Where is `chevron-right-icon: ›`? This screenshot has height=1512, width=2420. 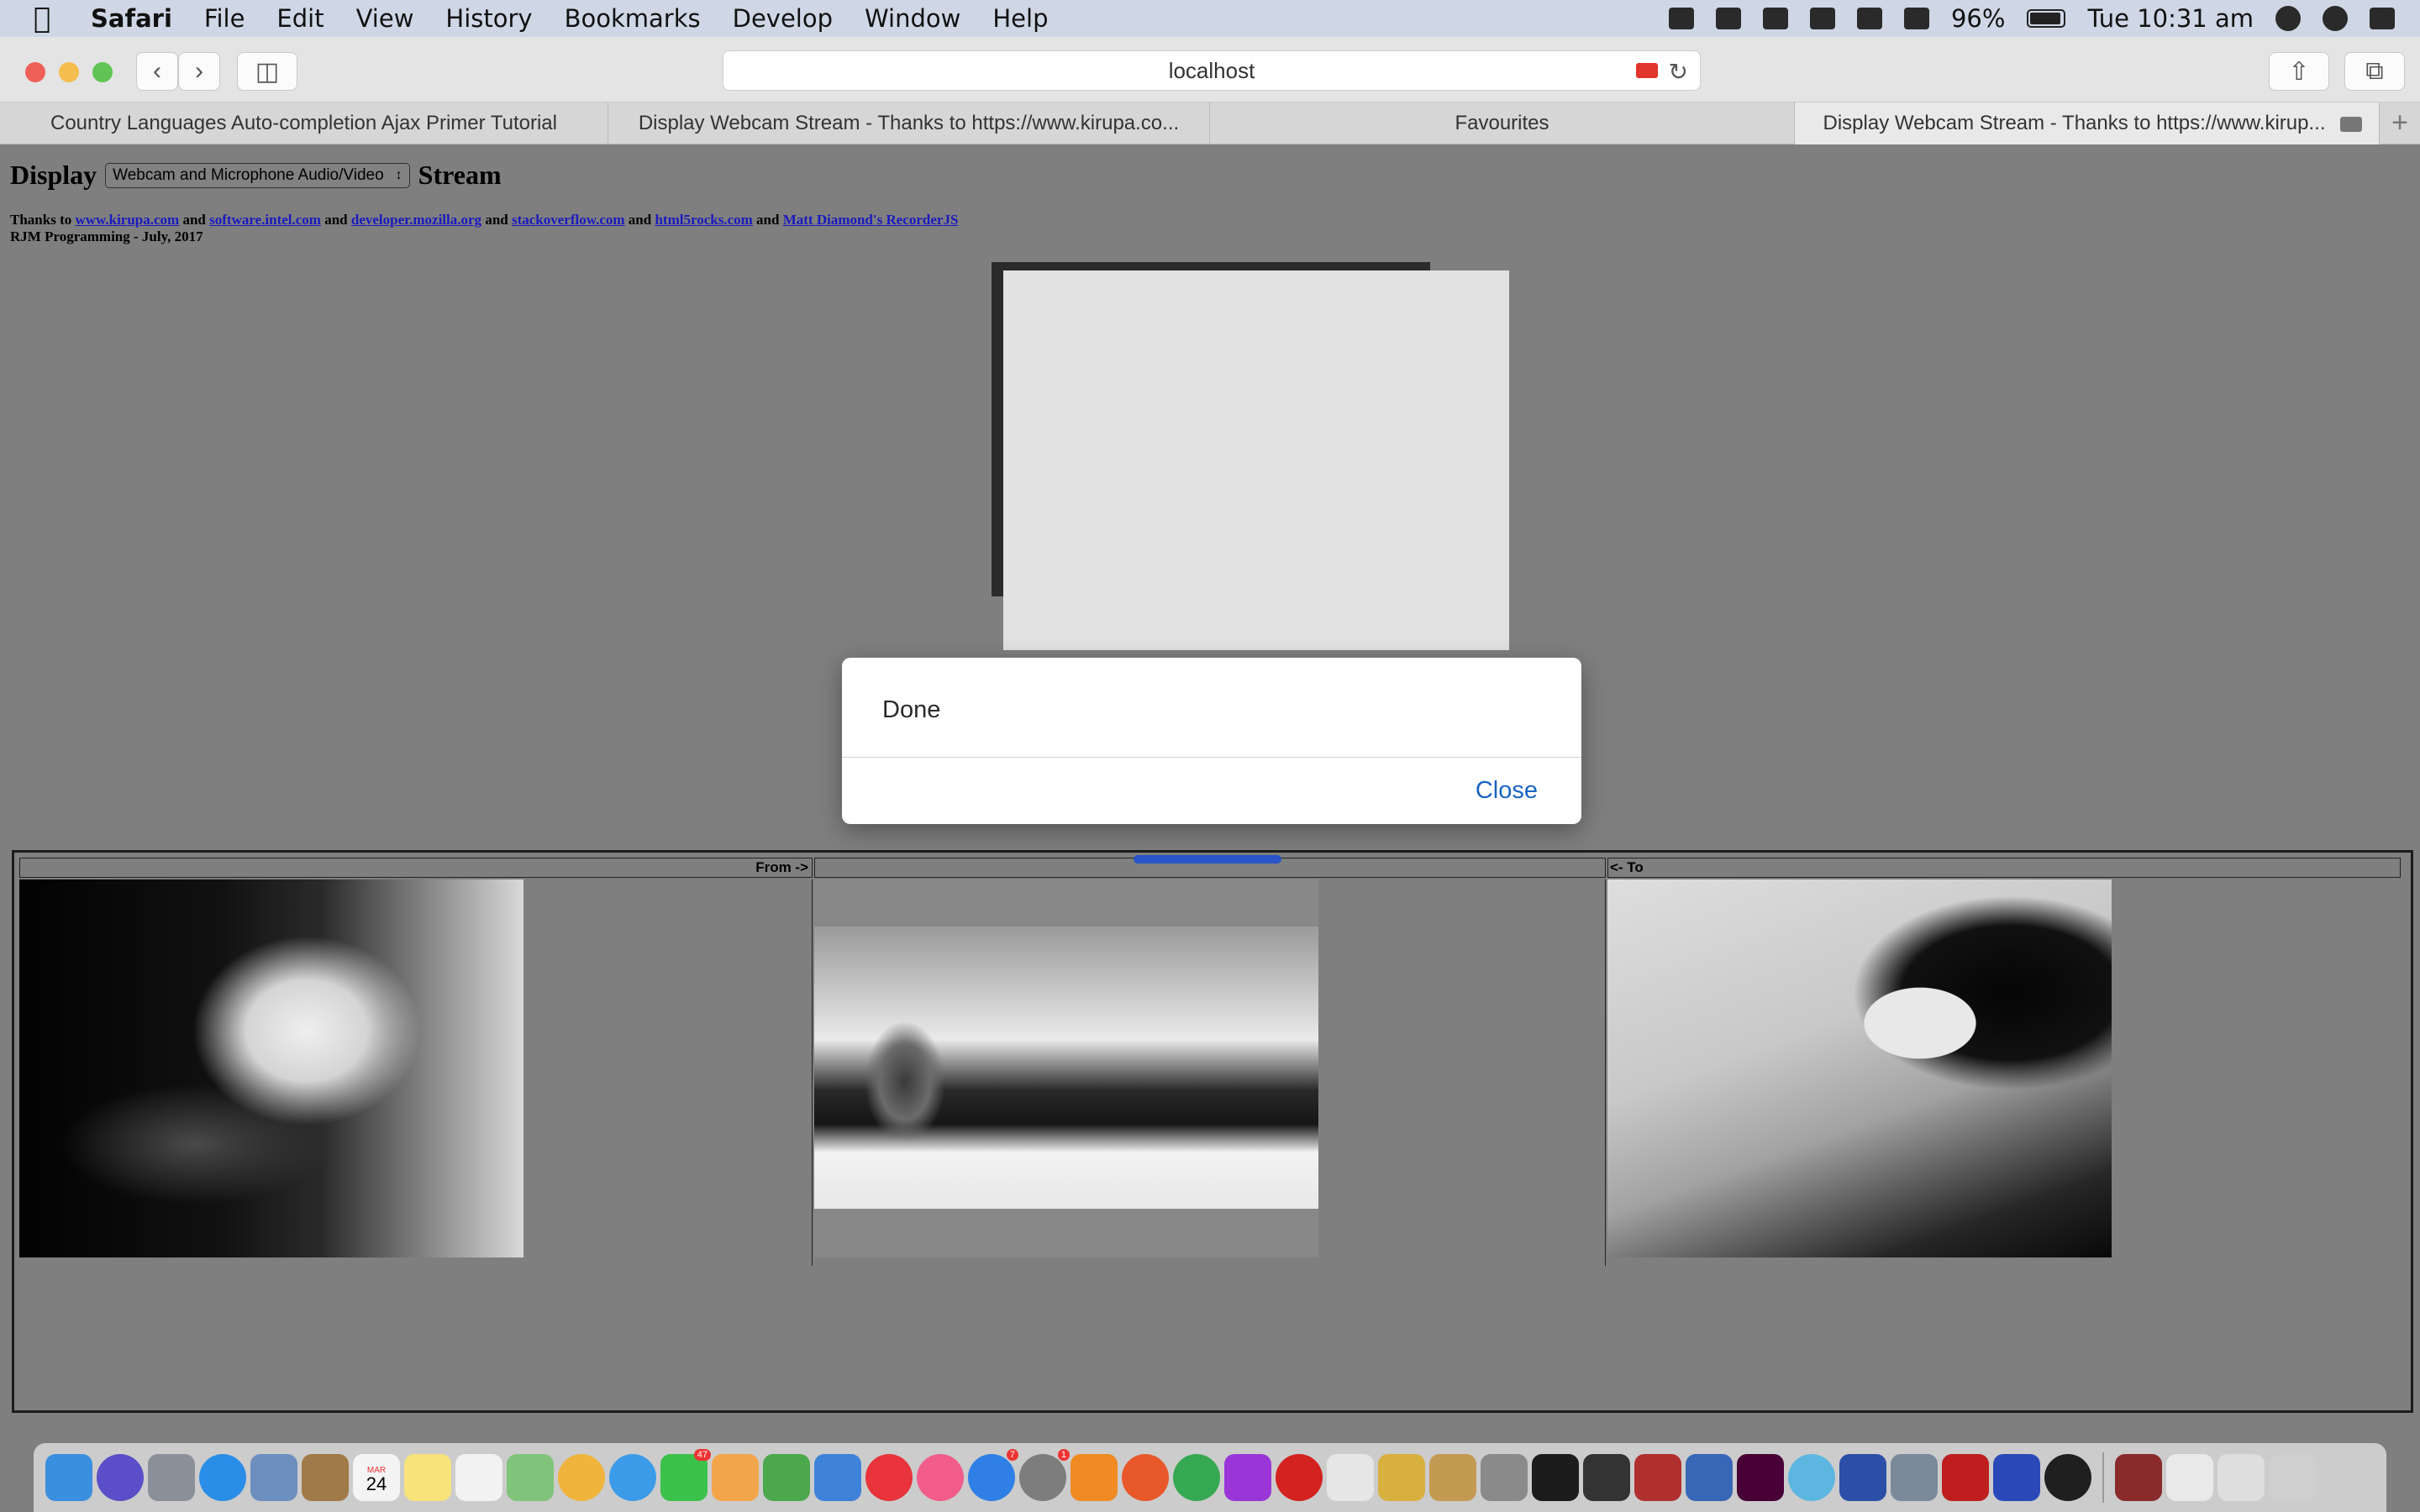 chevron-right-icon: › is located at coordinates (199, 71).